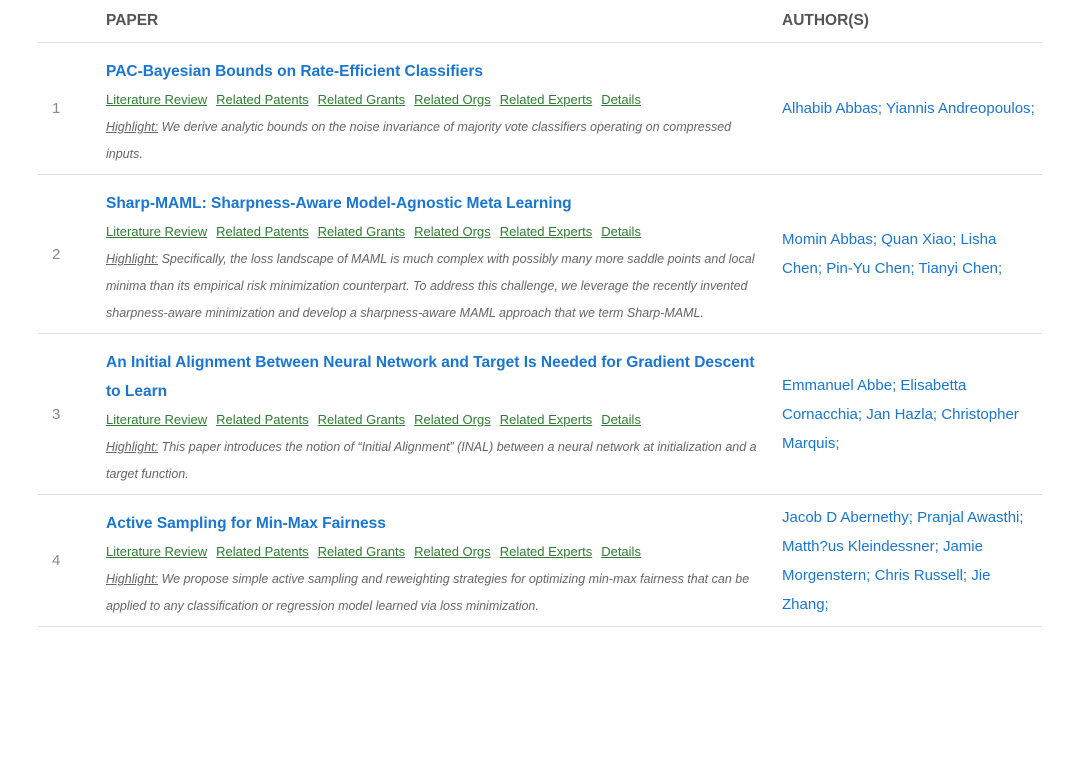  What do you see at coordinates (899, 414) in the screenshot?
I see `author-link: Jan Hazla` at bounding box center [899, 414].